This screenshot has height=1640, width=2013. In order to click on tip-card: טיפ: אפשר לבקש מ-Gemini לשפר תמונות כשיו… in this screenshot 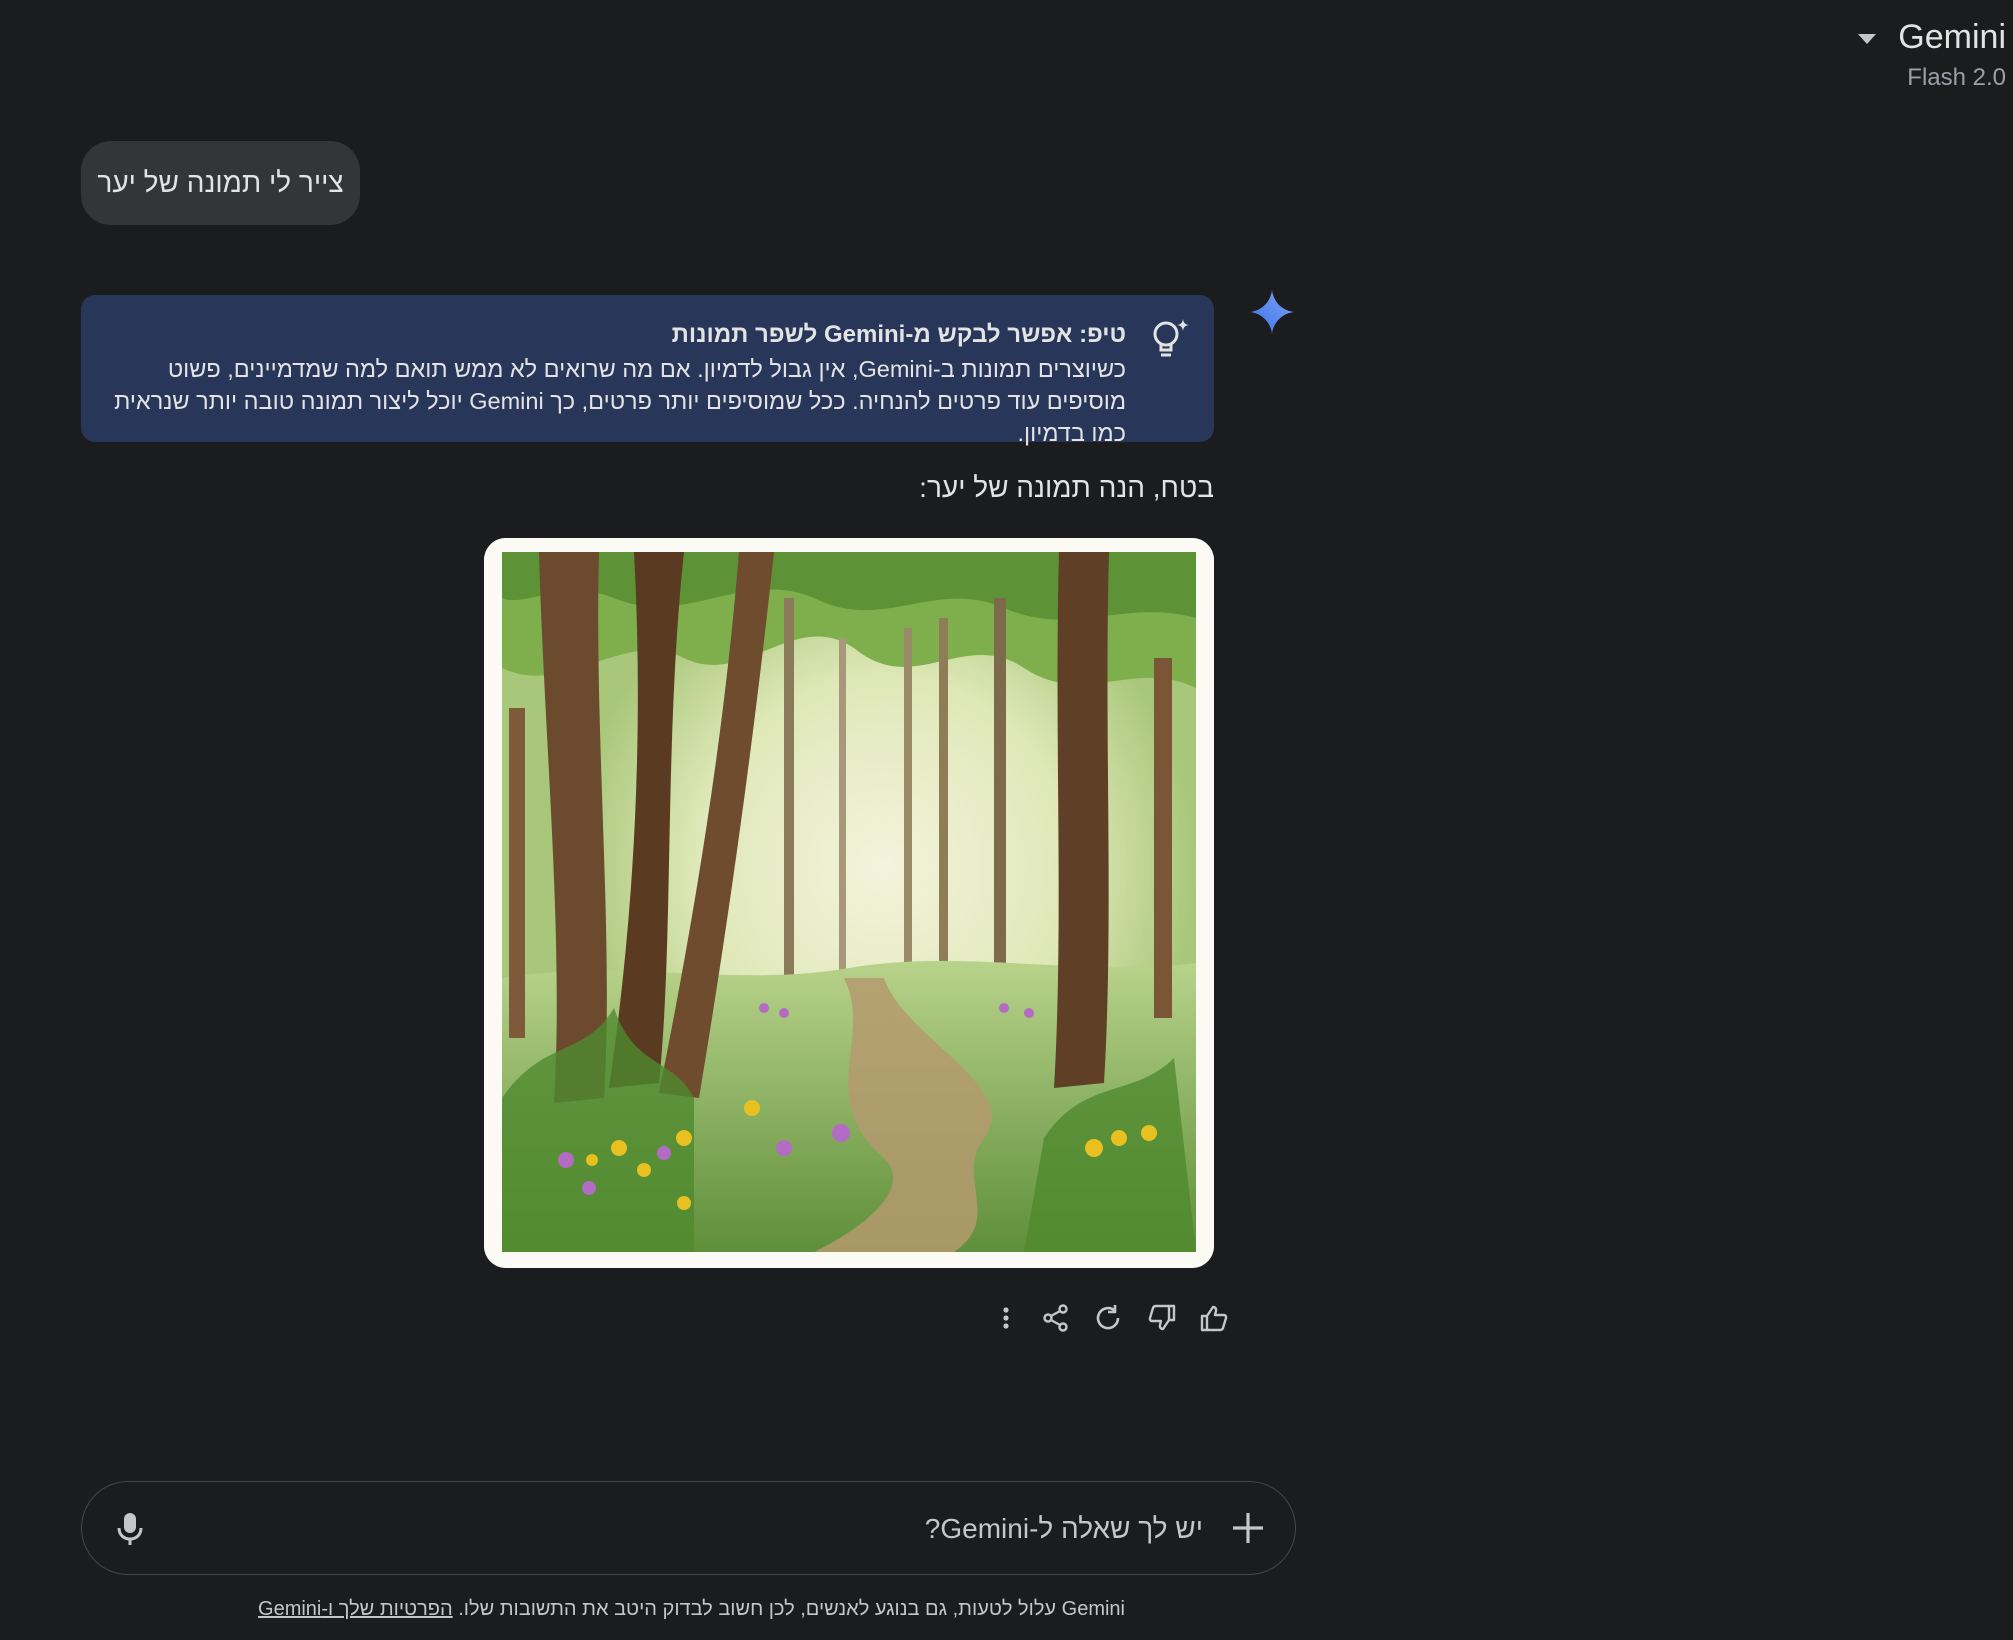, I will do `click(647, 370)`.